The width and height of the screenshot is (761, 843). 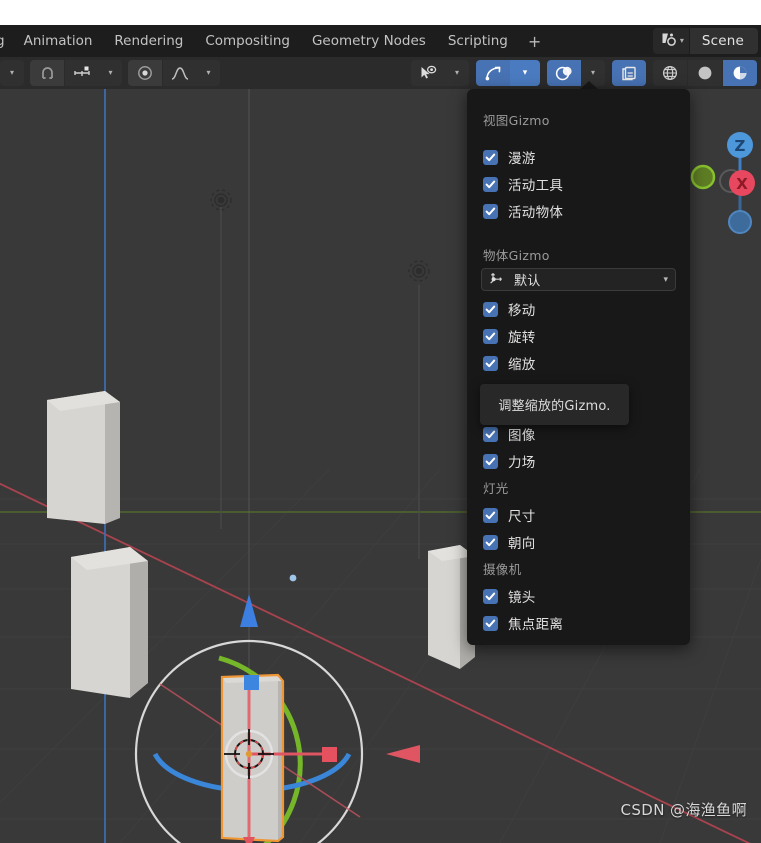 I want to click on magnet-icon, so click(x=47, y=73).